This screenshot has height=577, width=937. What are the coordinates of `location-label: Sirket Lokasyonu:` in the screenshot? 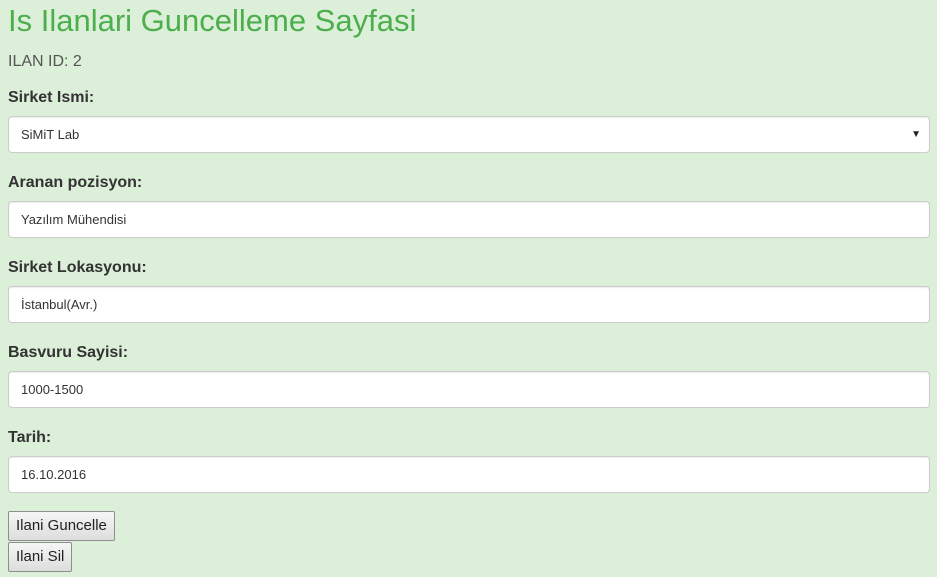 It's located at (77, 267).